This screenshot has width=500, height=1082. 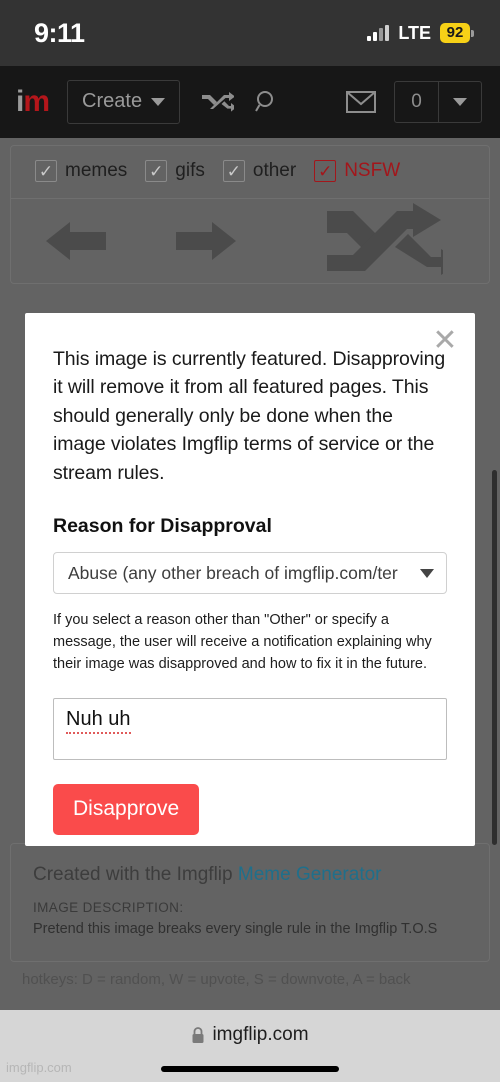 What do you see at coordinates (233, 171) in the screenshot?
I see `checkbox-other: ✓` at bounding box center [233, 171].